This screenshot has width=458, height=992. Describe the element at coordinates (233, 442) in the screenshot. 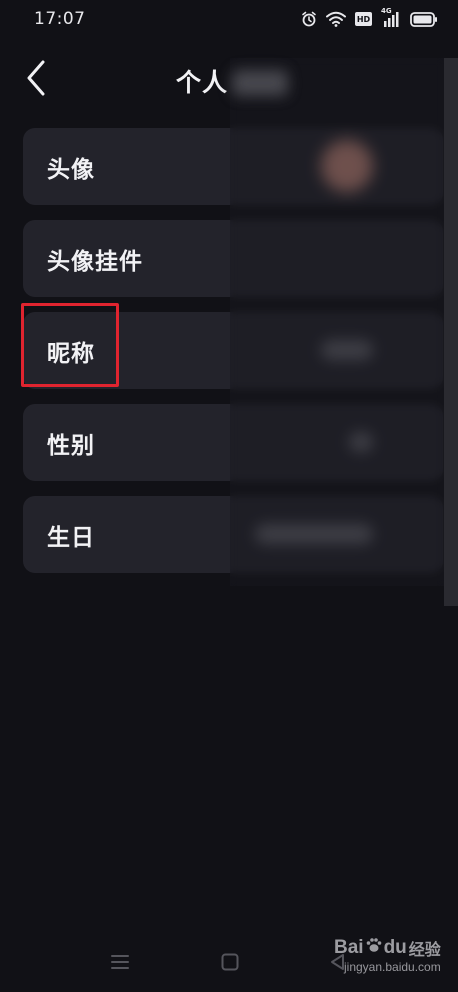

I see `settings-row-gender: 性别` at that location.